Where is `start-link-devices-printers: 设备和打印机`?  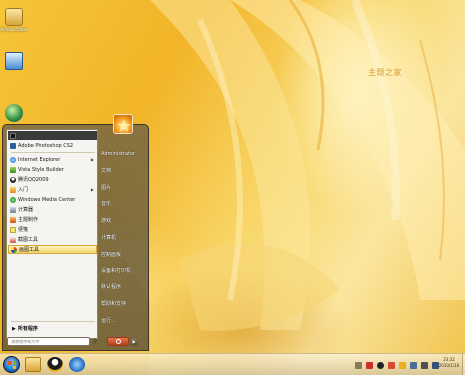 start-link-devices-printers: 设备和打印机 is located at coordinates (116, 270).